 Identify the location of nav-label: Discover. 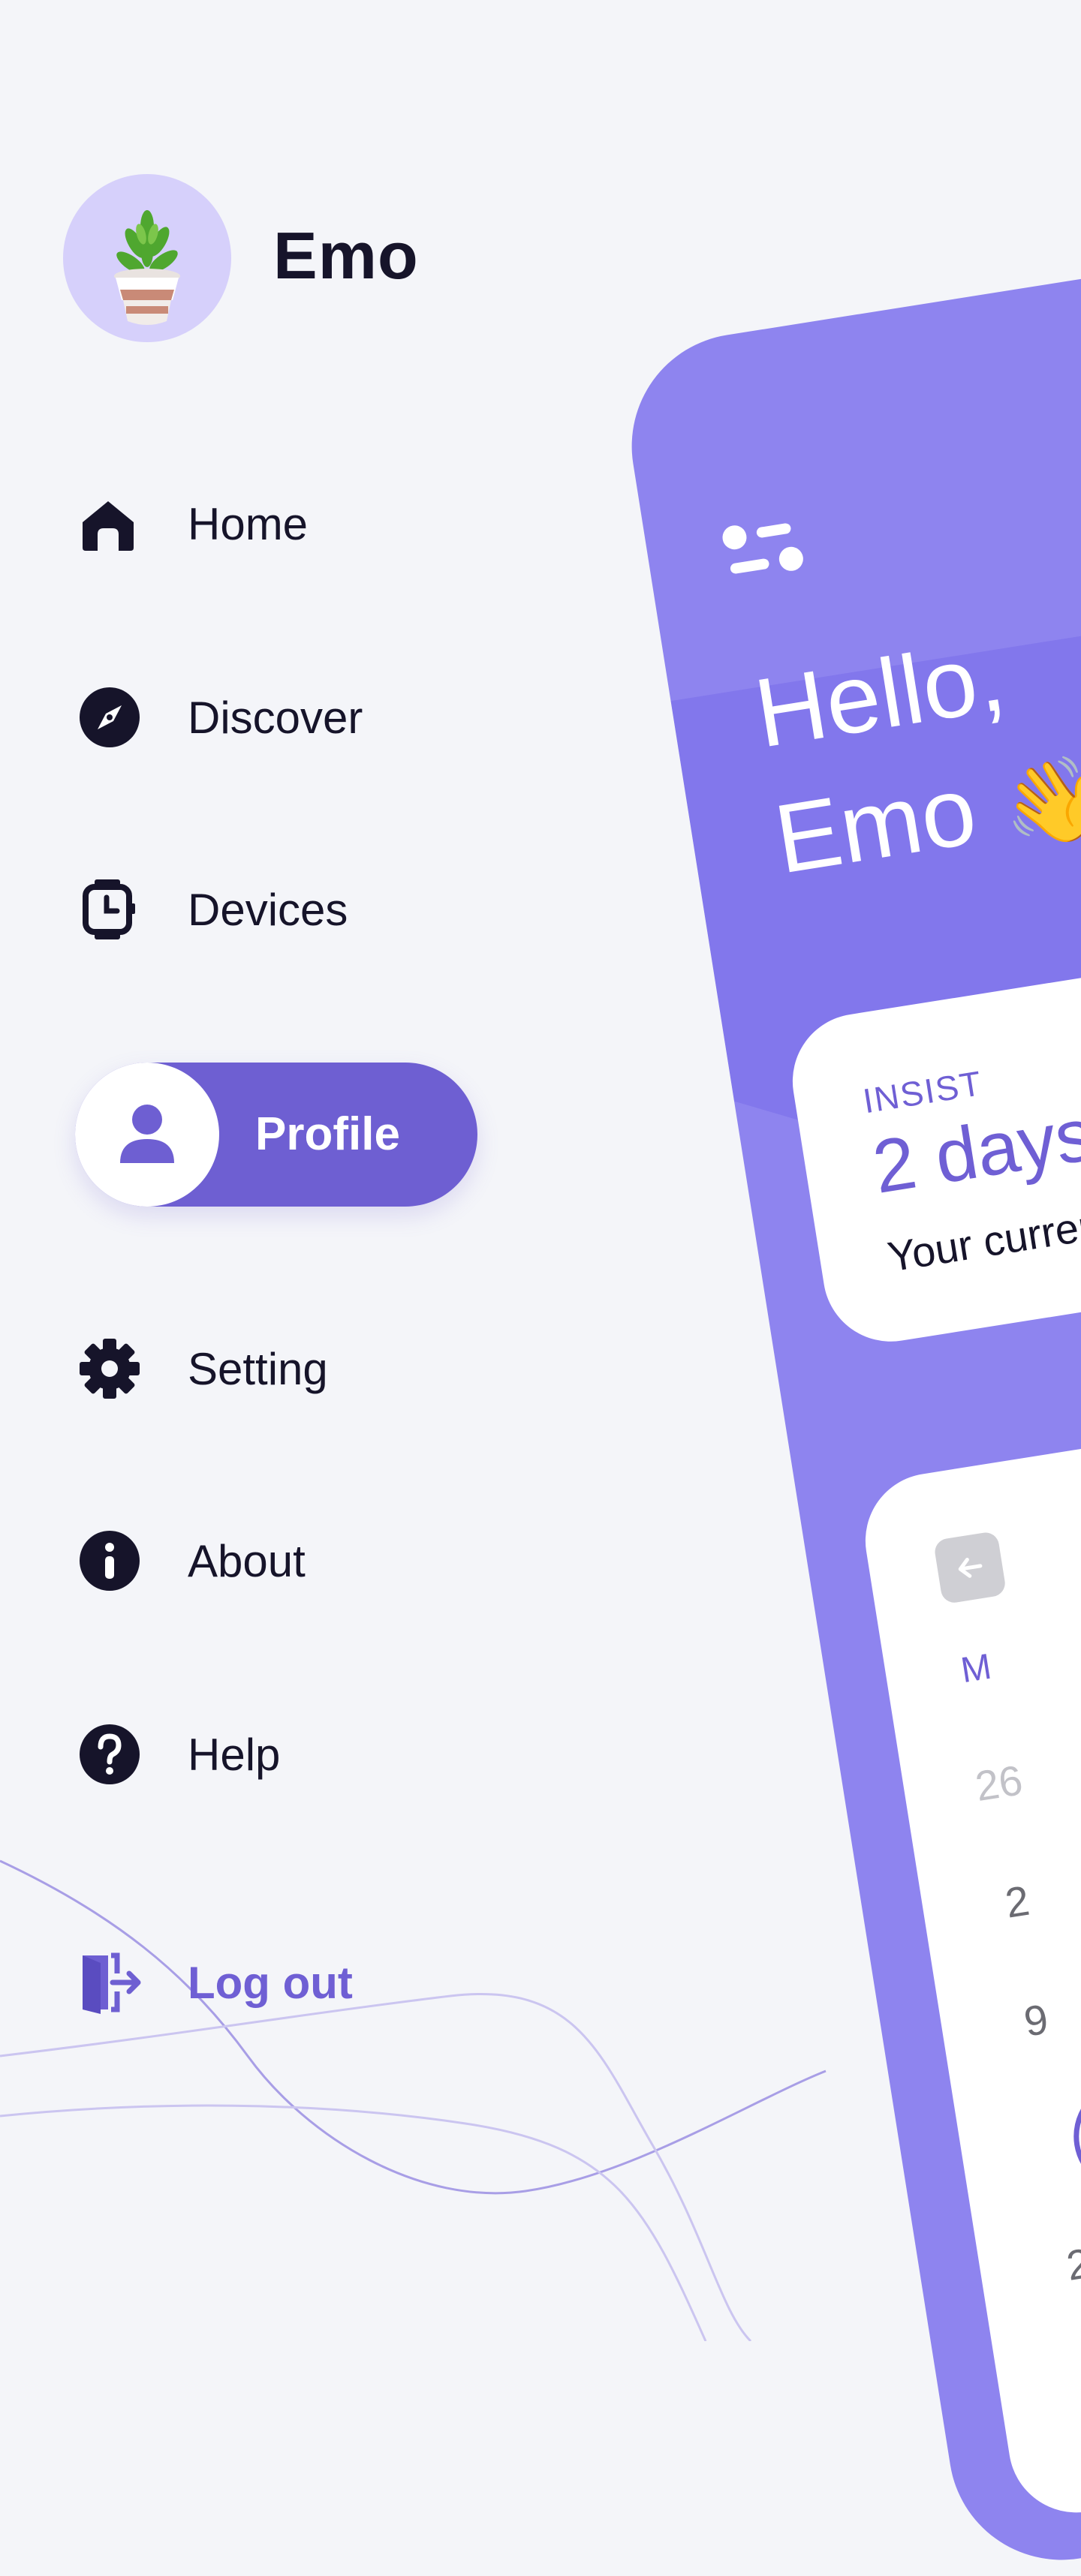
(275, 717).